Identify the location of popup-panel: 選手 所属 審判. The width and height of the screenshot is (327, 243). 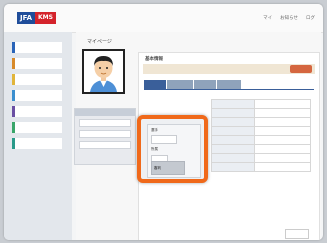
(174, 151).